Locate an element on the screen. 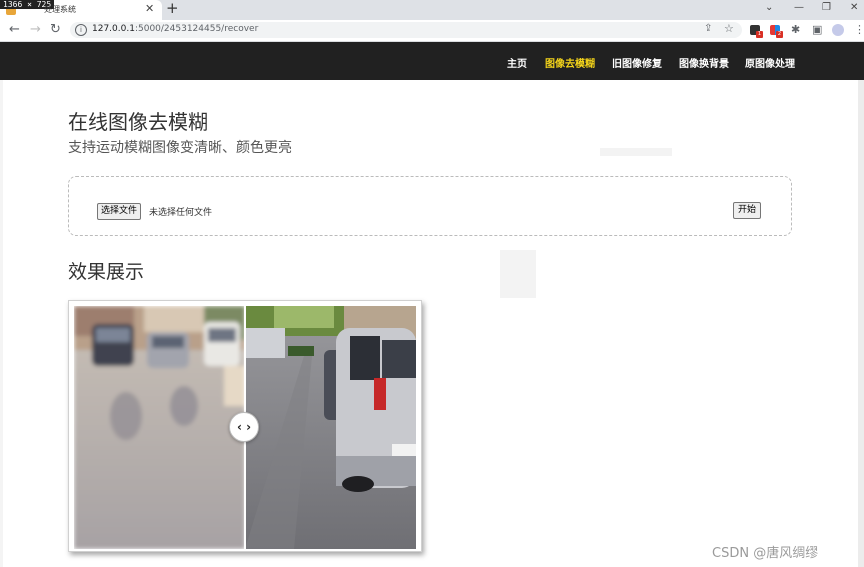  site-info-icon: i is located at coordinates (81, 30).